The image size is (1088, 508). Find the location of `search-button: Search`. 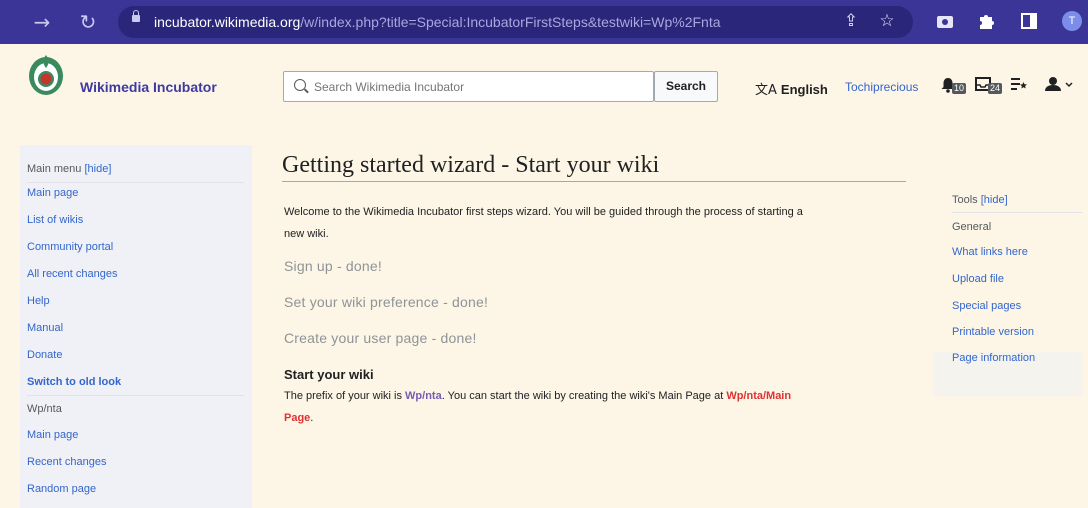

search-button: Search is located at coordinates (686, 86).